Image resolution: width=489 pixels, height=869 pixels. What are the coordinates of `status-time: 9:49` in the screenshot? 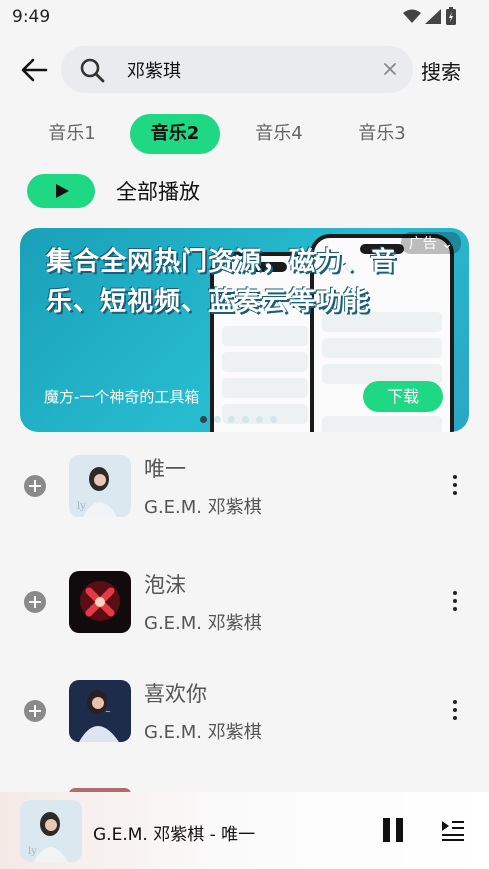 It's located at (31, 17).